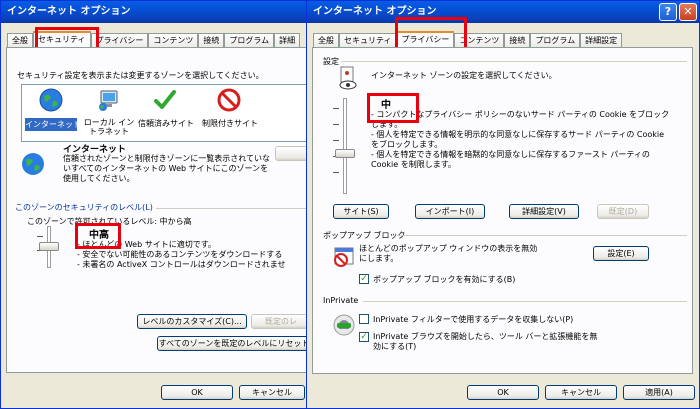  What do you see at coordinates (287, 40) in the screenshot?
I see `tab-advanced: 詳細` at bounding box center [287, 40].